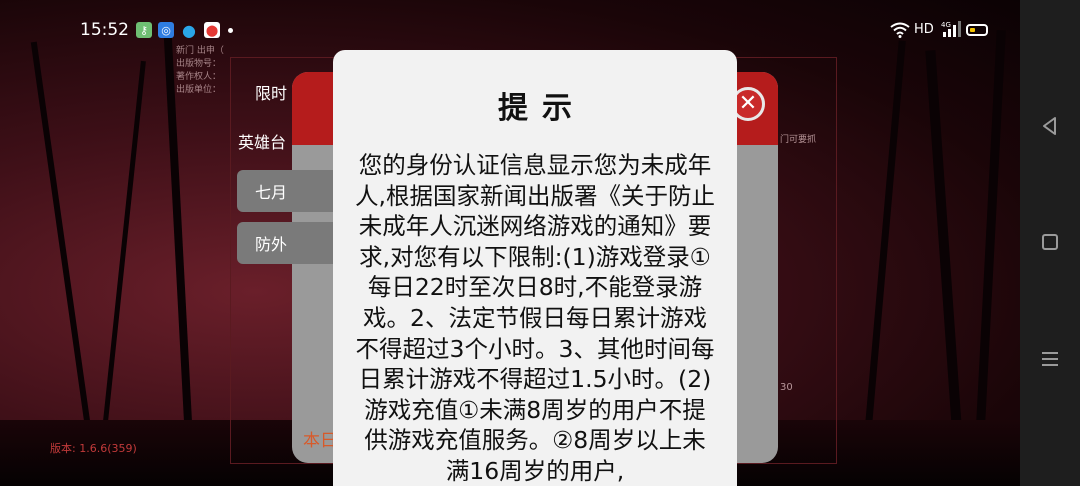  I want to click on copyright-line: 出版单位：, so click(199, 90).